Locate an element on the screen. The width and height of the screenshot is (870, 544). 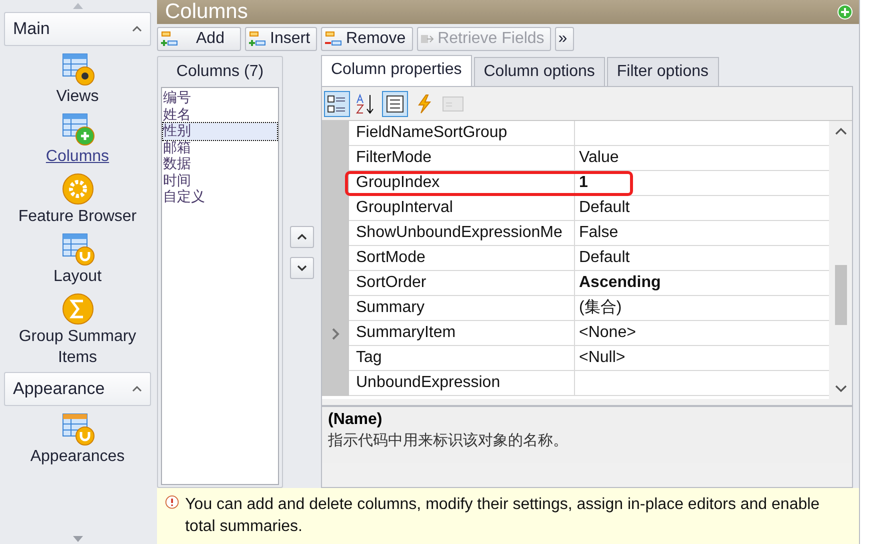
move-down-button is located at coordinates (302, 267).